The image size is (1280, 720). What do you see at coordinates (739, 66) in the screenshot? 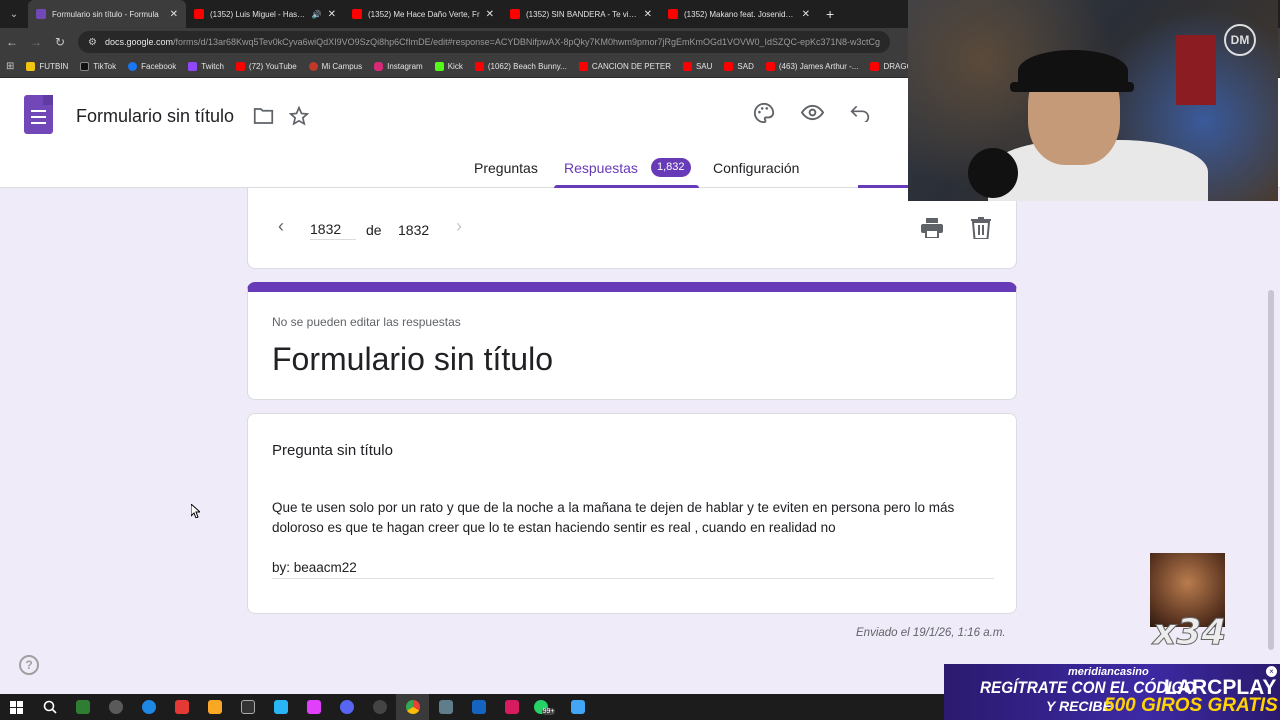
I see `bookmark-sad: SAD` at bounding box center [739, 66].